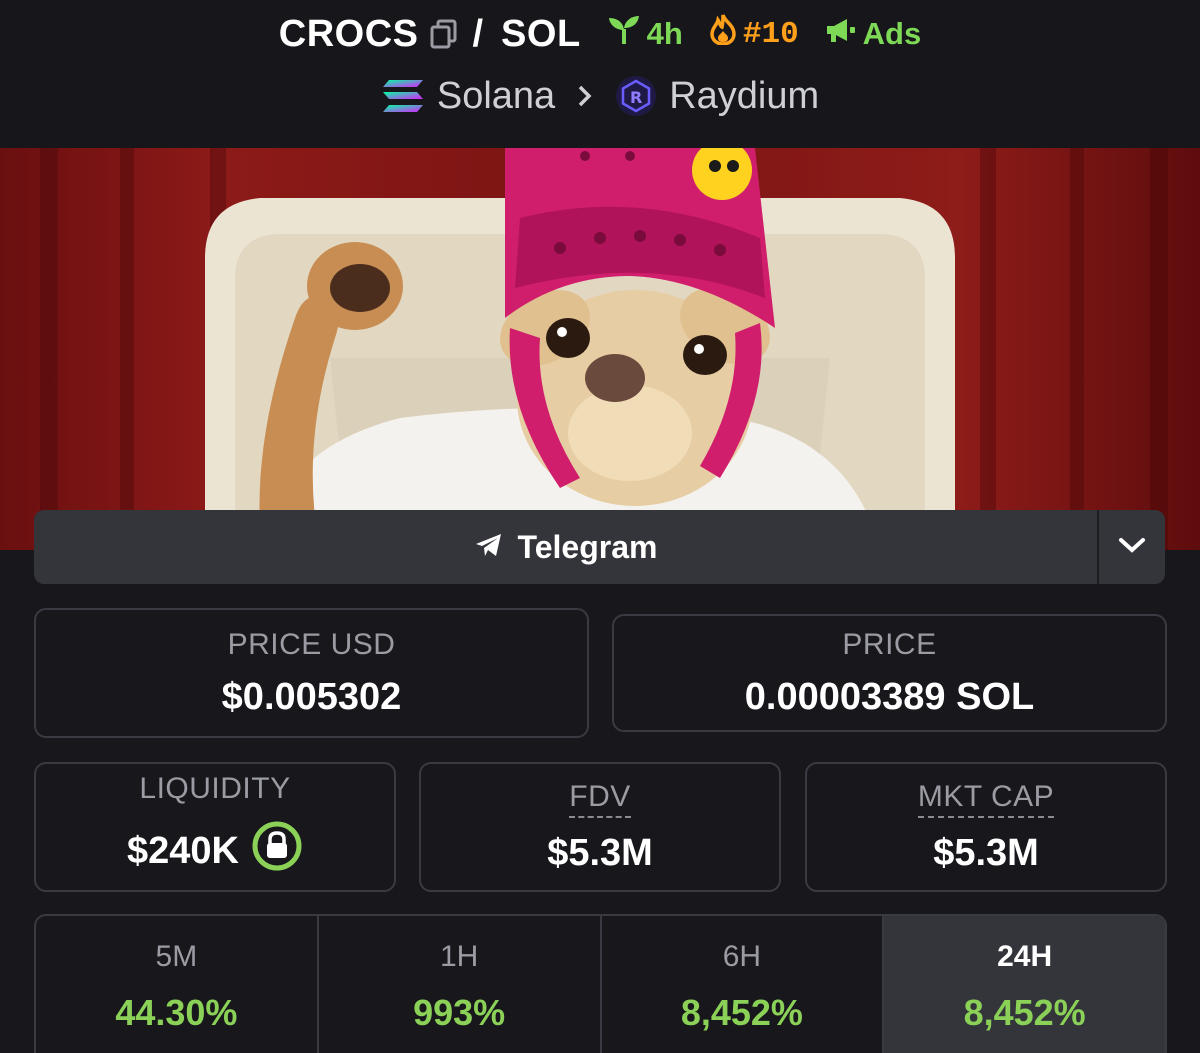 Image resolution: width=1200 pixels, height=1053 pixels. What do you see at coordinates (723, 34) in the screenshot?
I see `flame-icon` at bounding box center [723, 34].